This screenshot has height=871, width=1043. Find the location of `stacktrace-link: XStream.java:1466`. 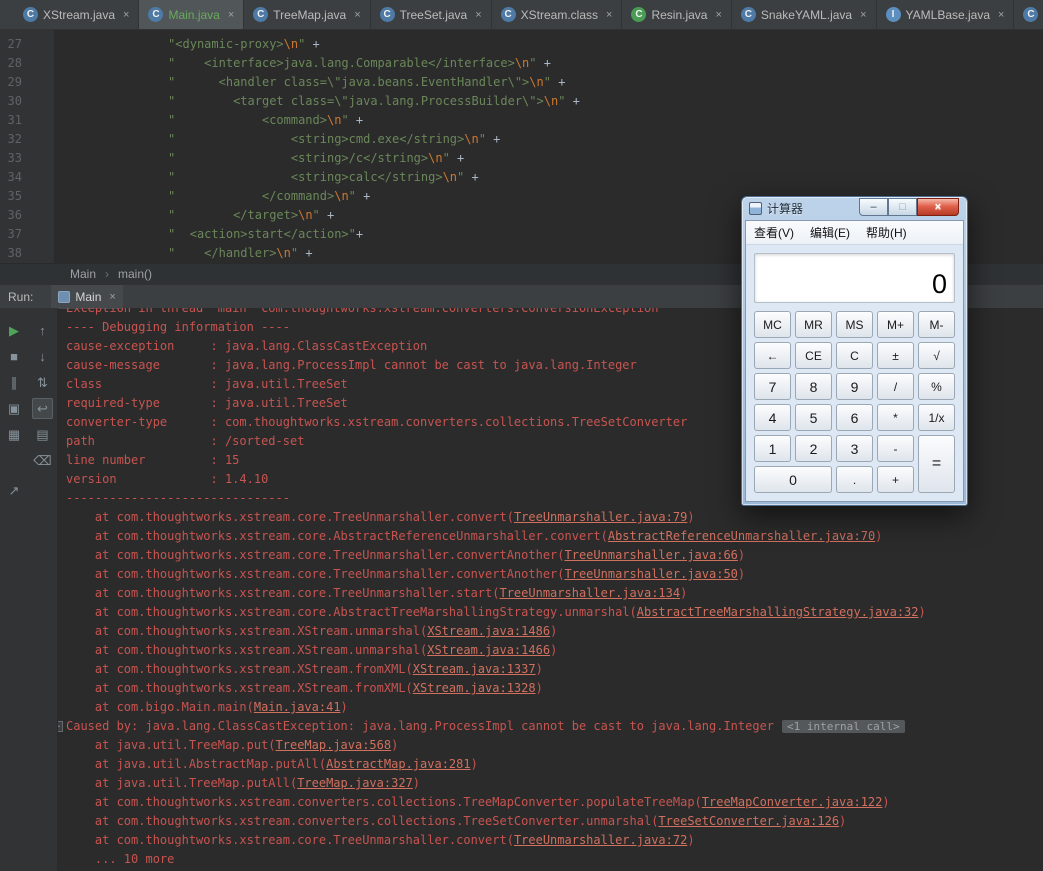

stacktrace-link: XStream.java:1466 is located at coordinates (488, 650).